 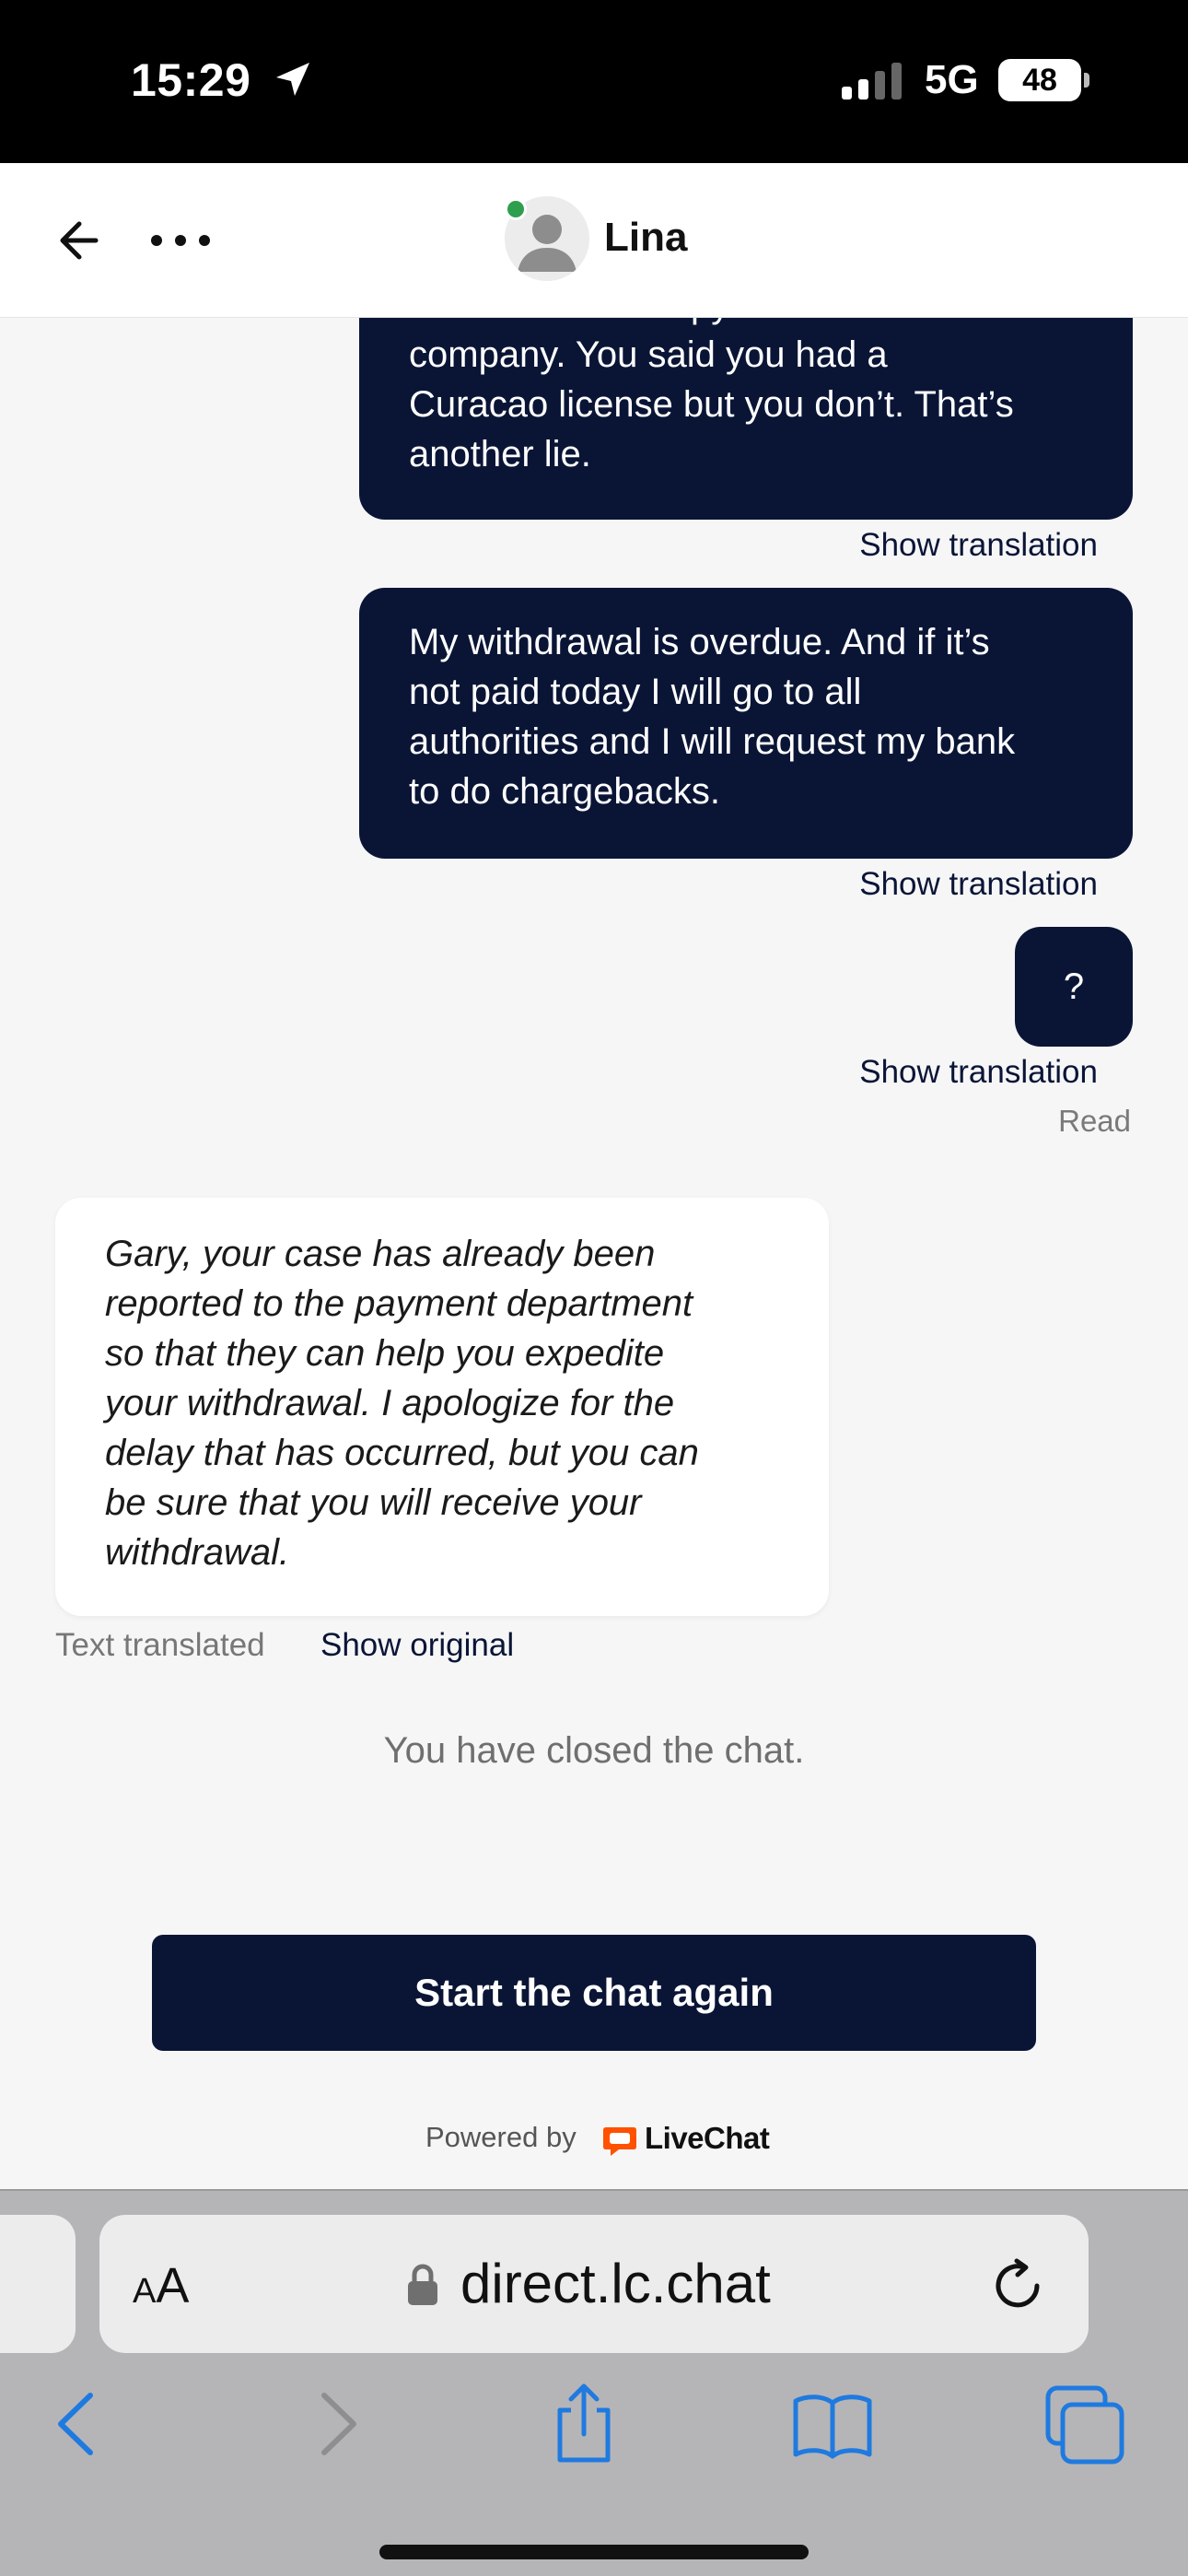 What do you see at coordinates (337, 2424) in the screenshot?
I see `browser-forward-icon` at bounding box center [337, 2424].